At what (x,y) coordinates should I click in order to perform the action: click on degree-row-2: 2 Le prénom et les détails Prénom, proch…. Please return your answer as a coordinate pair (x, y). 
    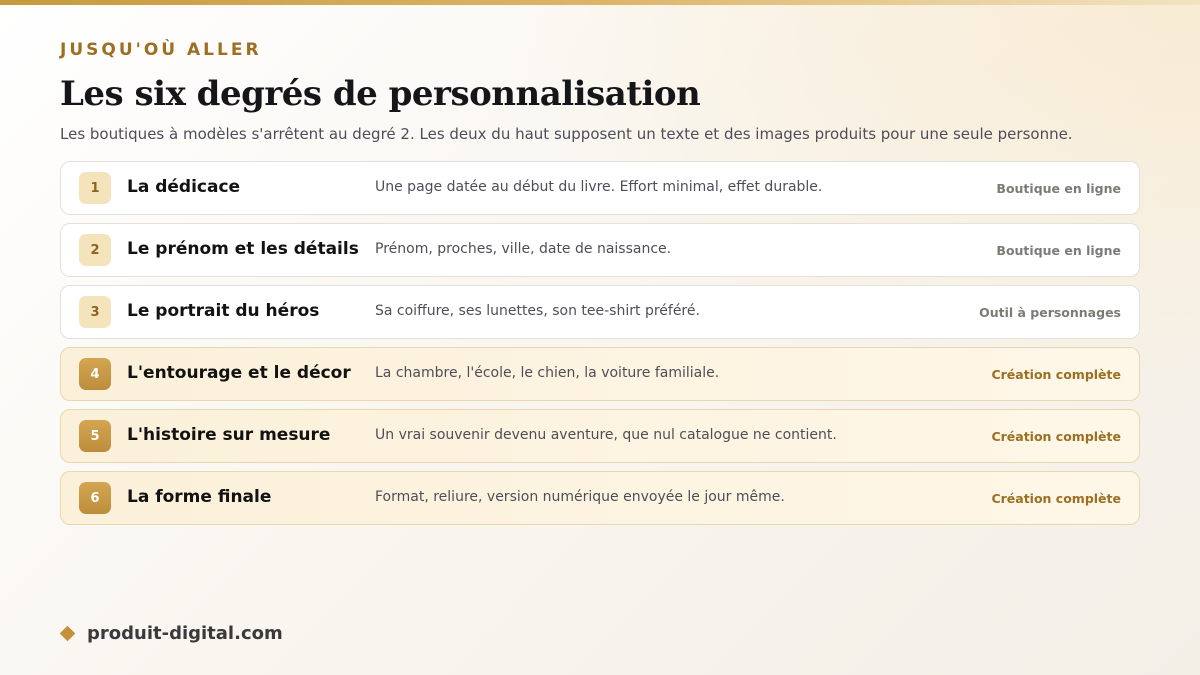
    Looking at the image, I should click on (600, 250).